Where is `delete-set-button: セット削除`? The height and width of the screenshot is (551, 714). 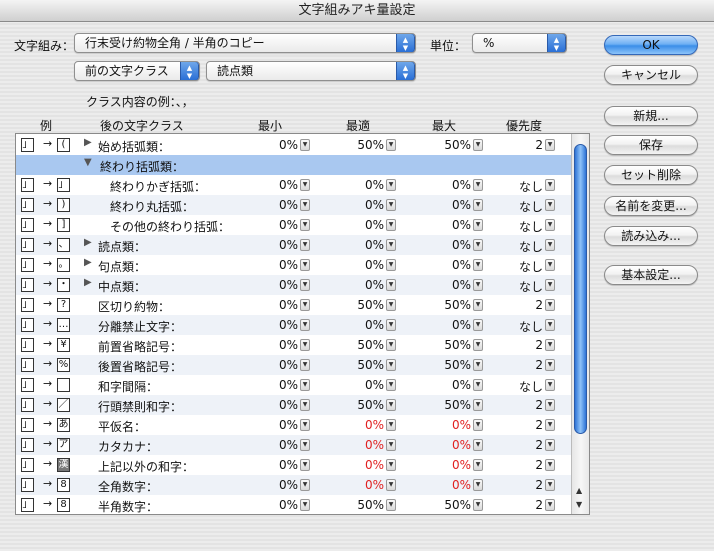 delete-set-button: セット削除 is located at coordinates (651, 175).